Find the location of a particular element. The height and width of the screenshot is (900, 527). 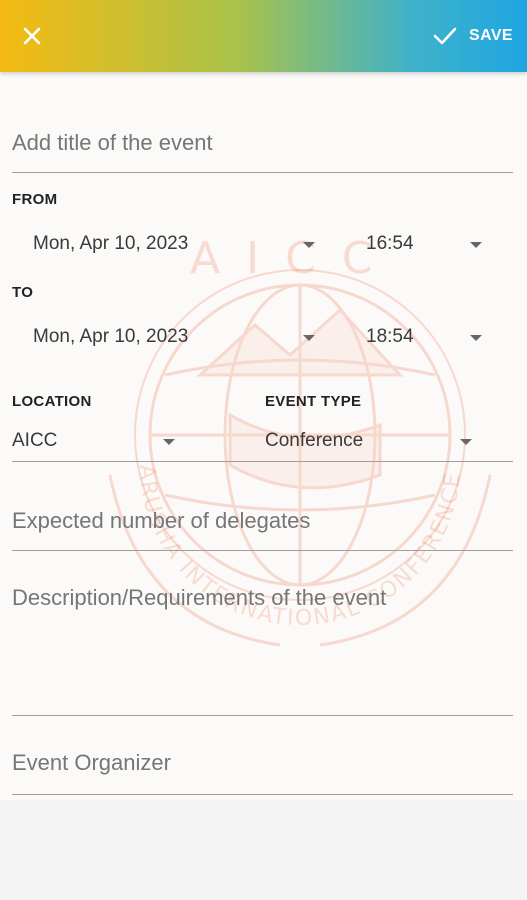

event-title-field: Add title of the event is located at coordinates (262, 146).